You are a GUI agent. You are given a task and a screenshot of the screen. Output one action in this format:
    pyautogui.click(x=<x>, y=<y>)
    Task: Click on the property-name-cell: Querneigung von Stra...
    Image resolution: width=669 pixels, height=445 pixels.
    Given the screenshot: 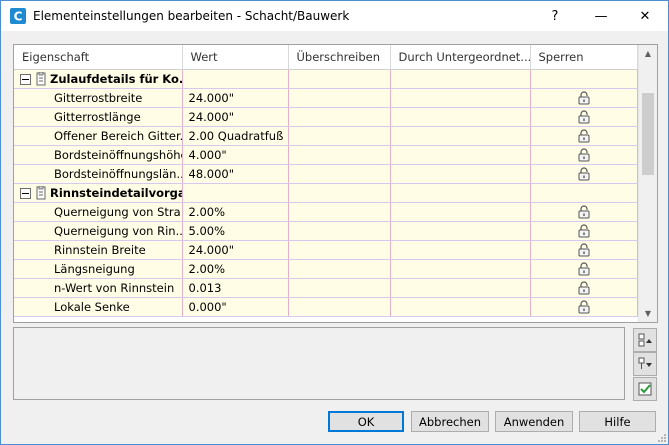 What is the action you would take?
    pyautogui.click(x=98, y=212)
    